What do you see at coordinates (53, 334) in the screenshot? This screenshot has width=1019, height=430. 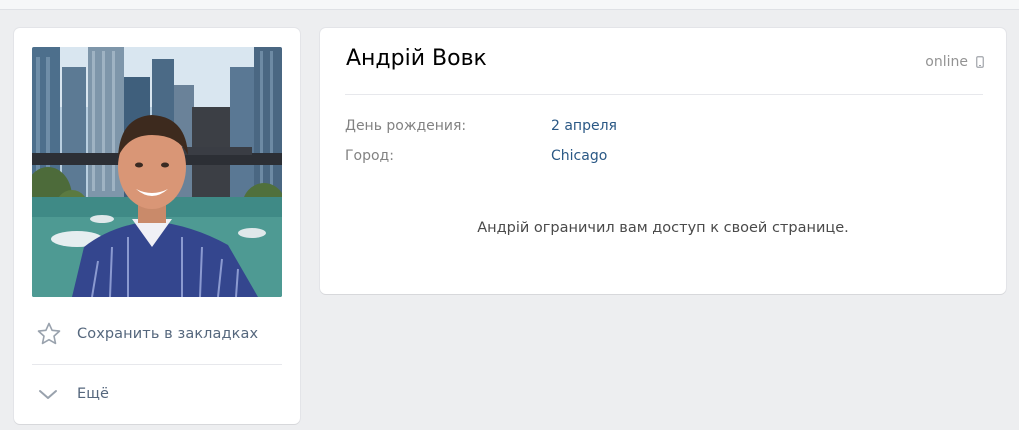 I see `star-icon` at bounding box center [53, 334].